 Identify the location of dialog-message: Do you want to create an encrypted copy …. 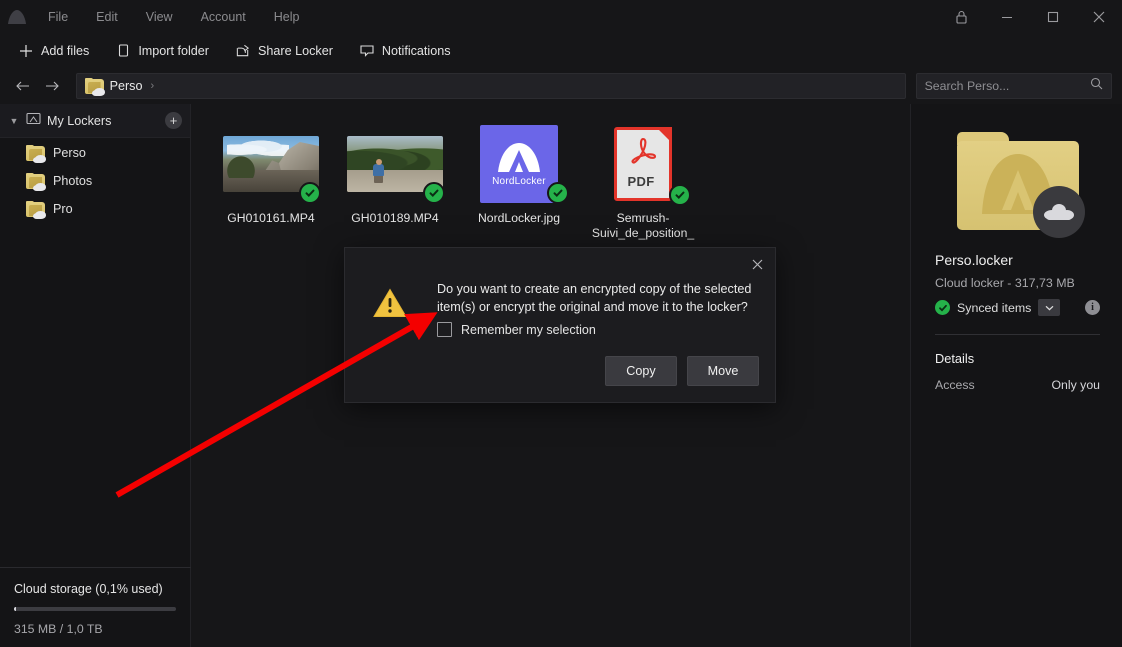
(594, 298).